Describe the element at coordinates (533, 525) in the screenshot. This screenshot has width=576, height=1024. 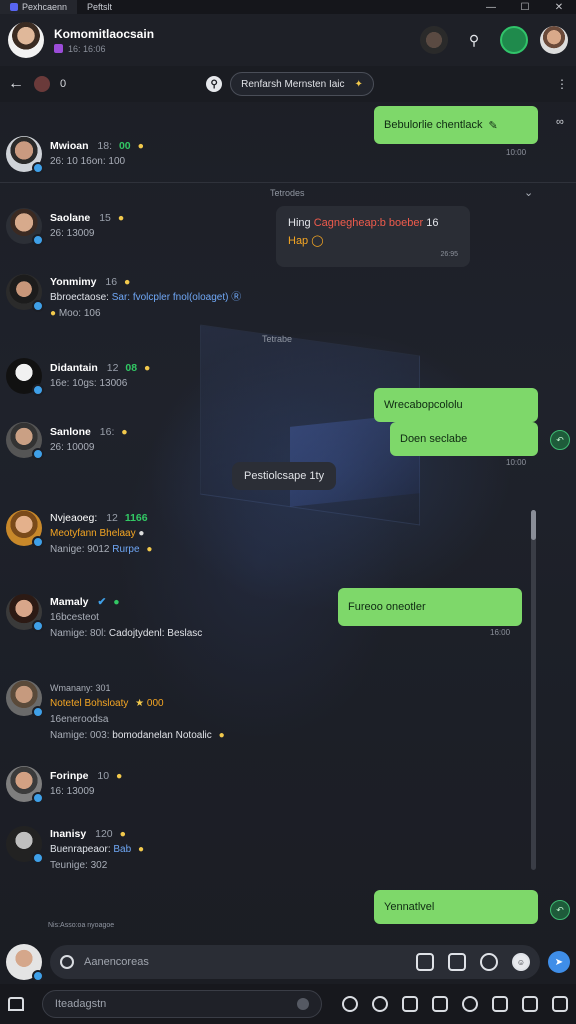
I see `scrollbar-thumb` at that location.